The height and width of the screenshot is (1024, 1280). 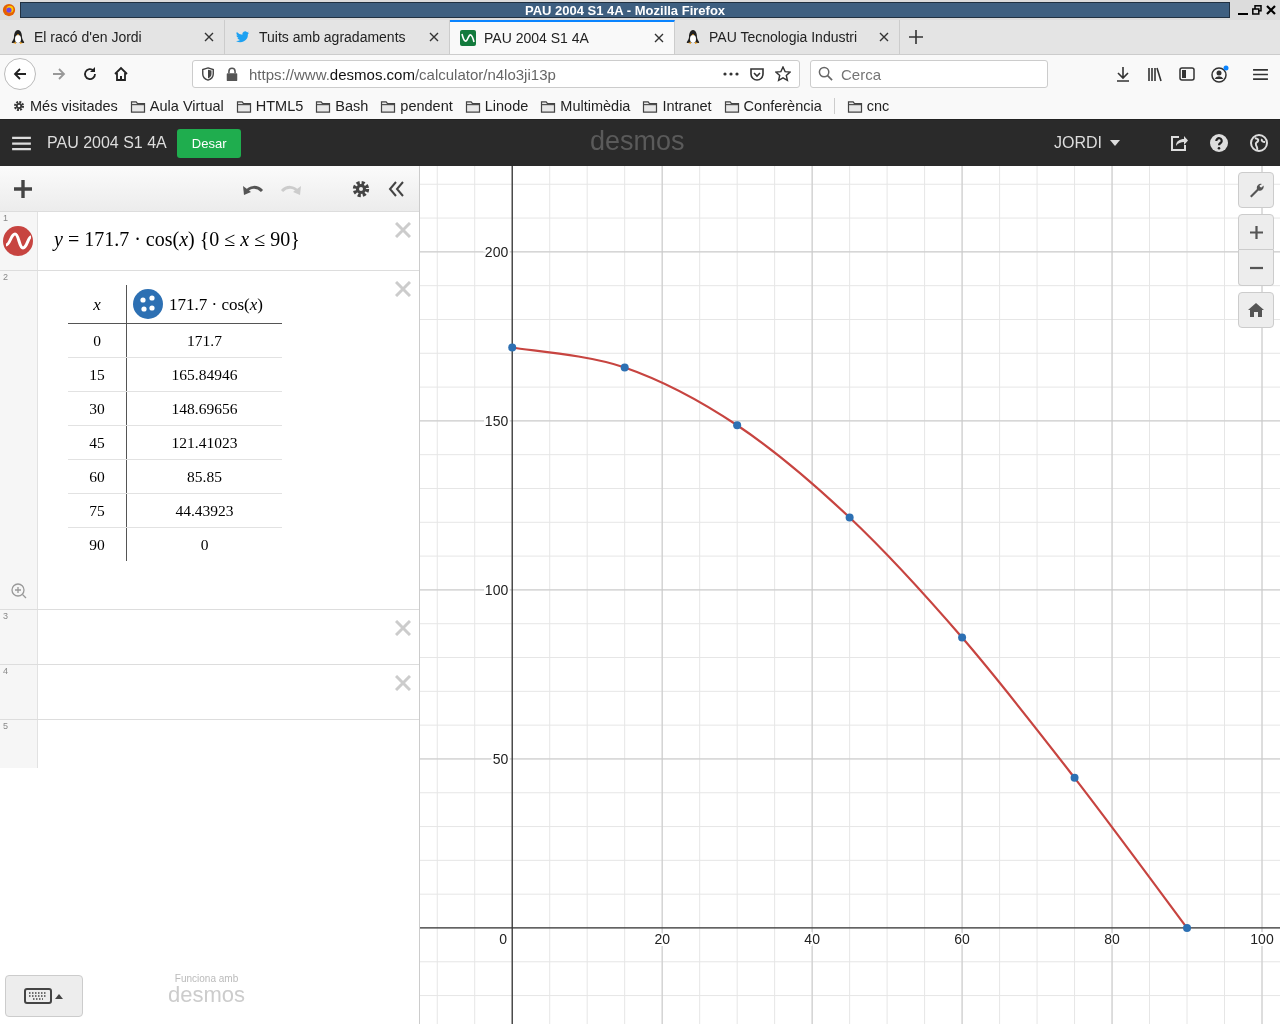 What do you see at coordinates (204, 340) in the screenshot?
I see `table-cell: 171.7` at bounding box center [204, 340].